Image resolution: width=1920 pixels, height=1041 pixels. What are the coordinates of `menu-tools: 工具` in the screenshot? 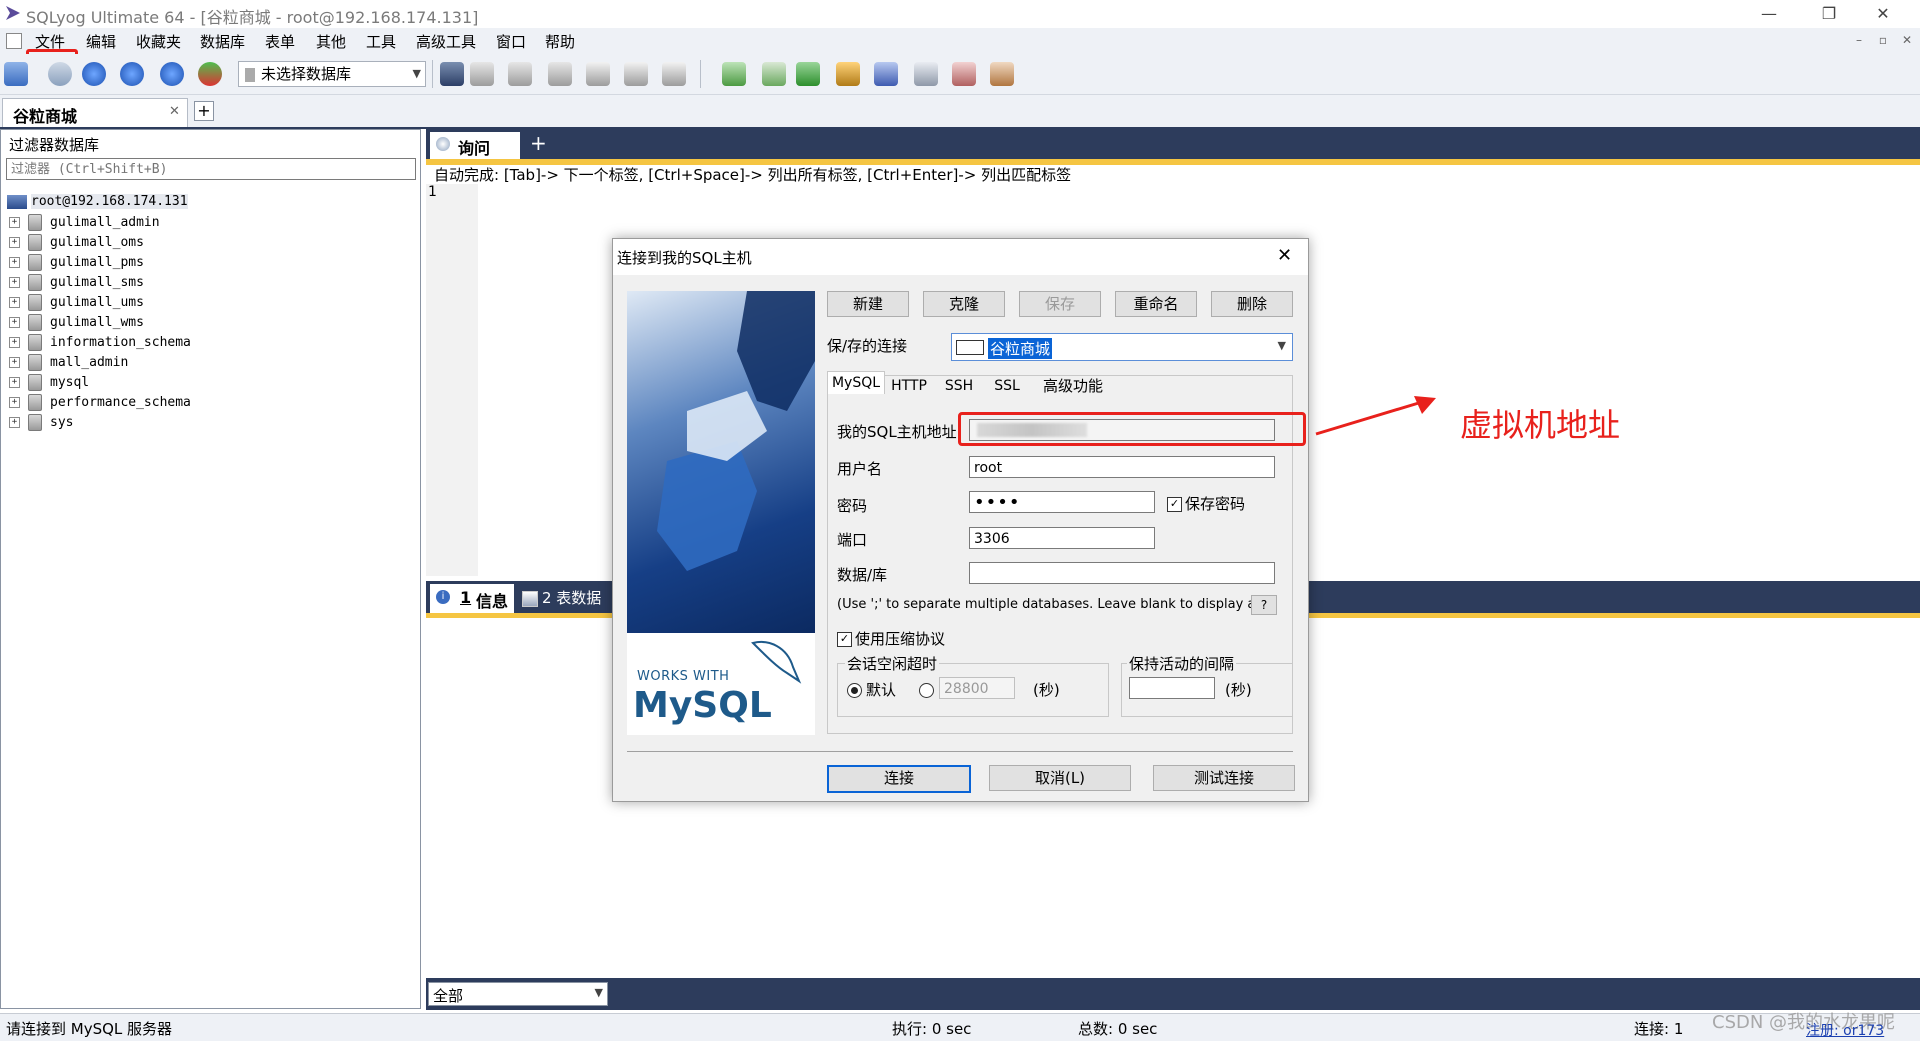 It's located at (381, 41).